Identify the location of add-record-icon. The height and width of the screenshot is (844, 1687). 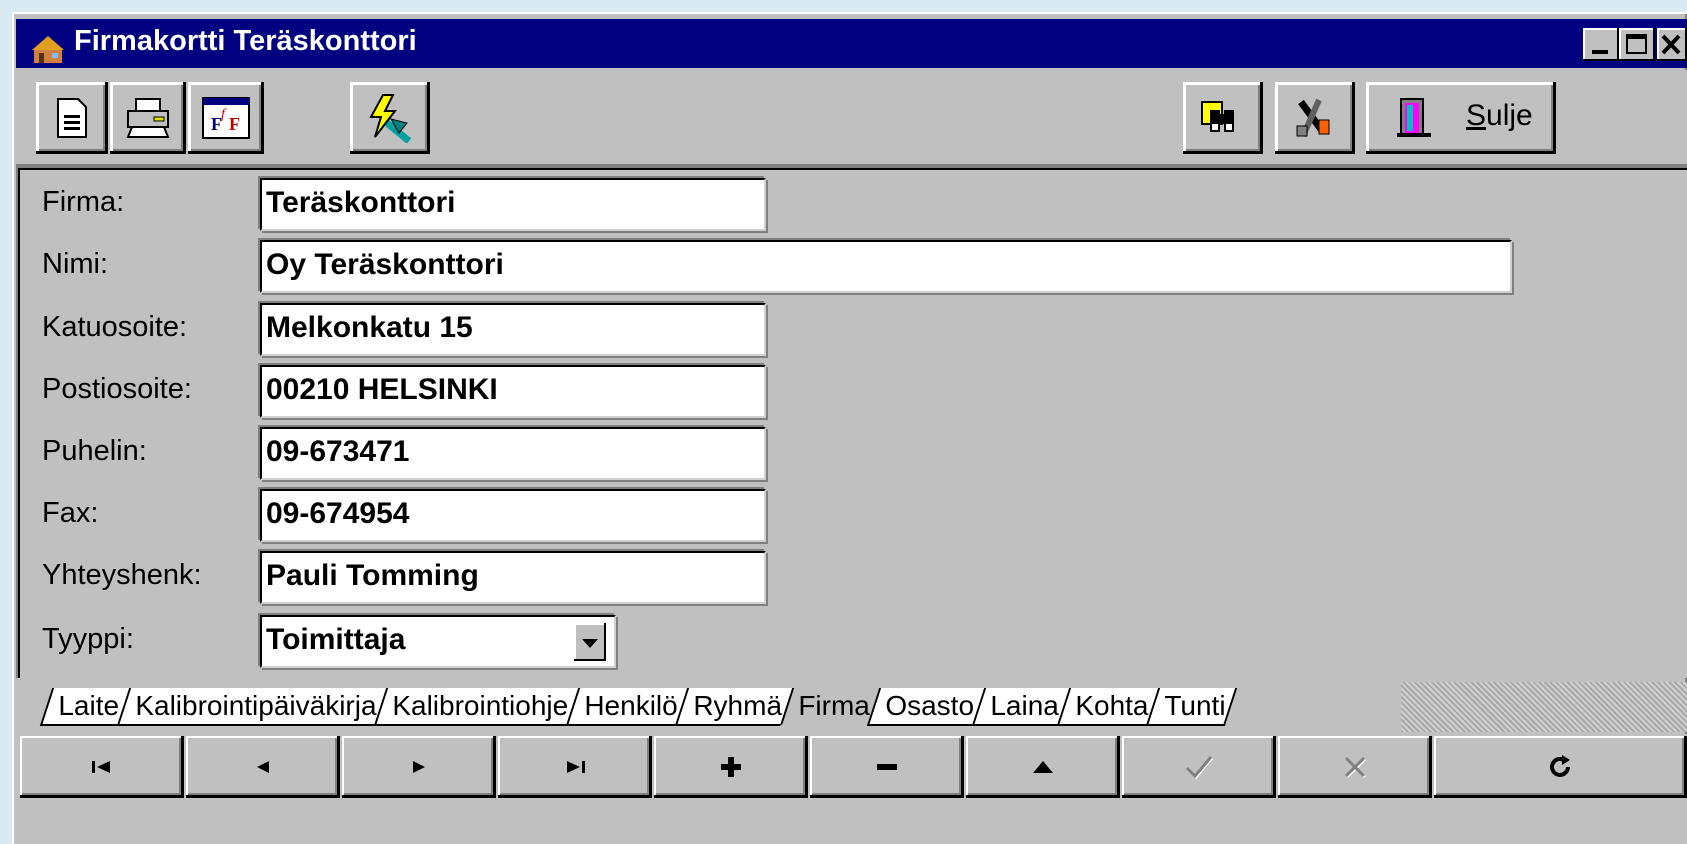
(731, 767).